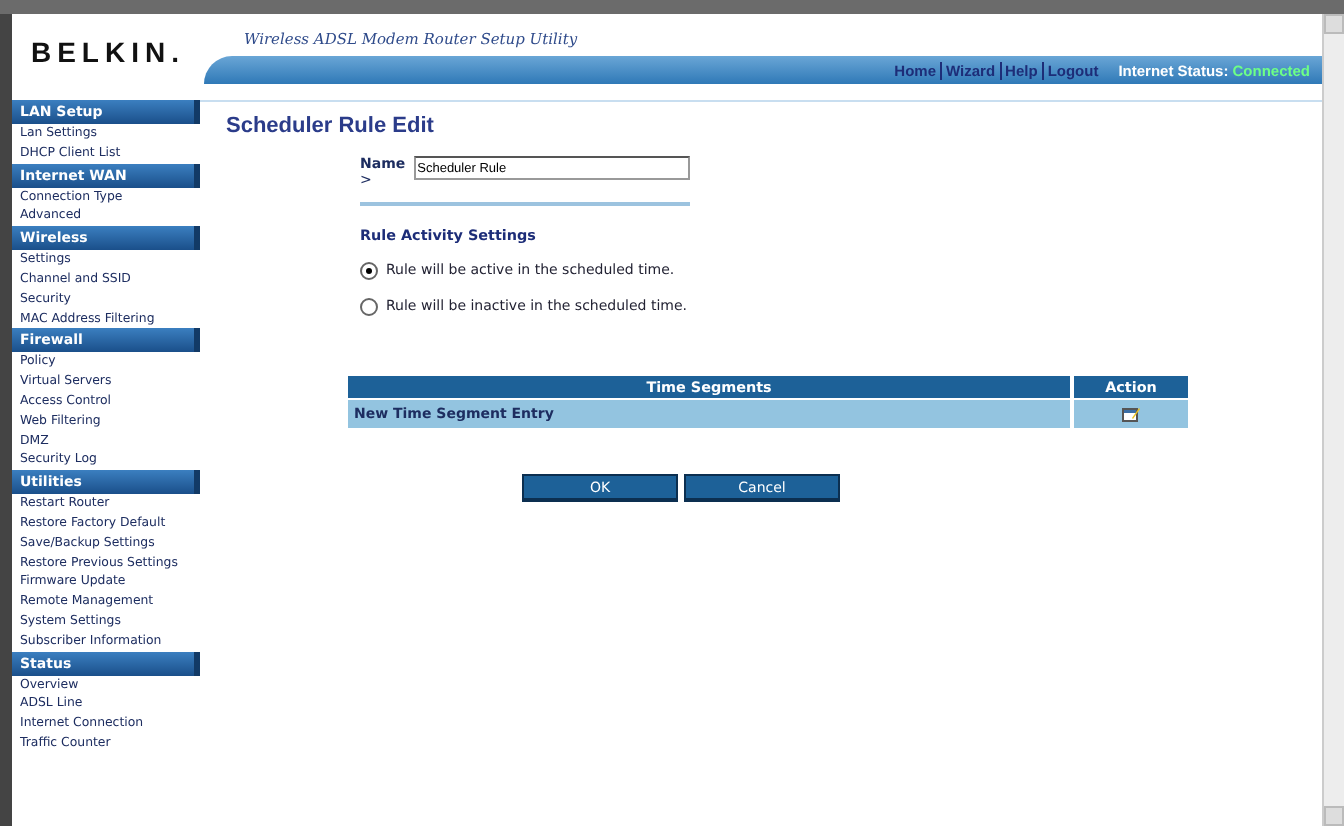  I want to click on edit-icon, so click(1131, 414).